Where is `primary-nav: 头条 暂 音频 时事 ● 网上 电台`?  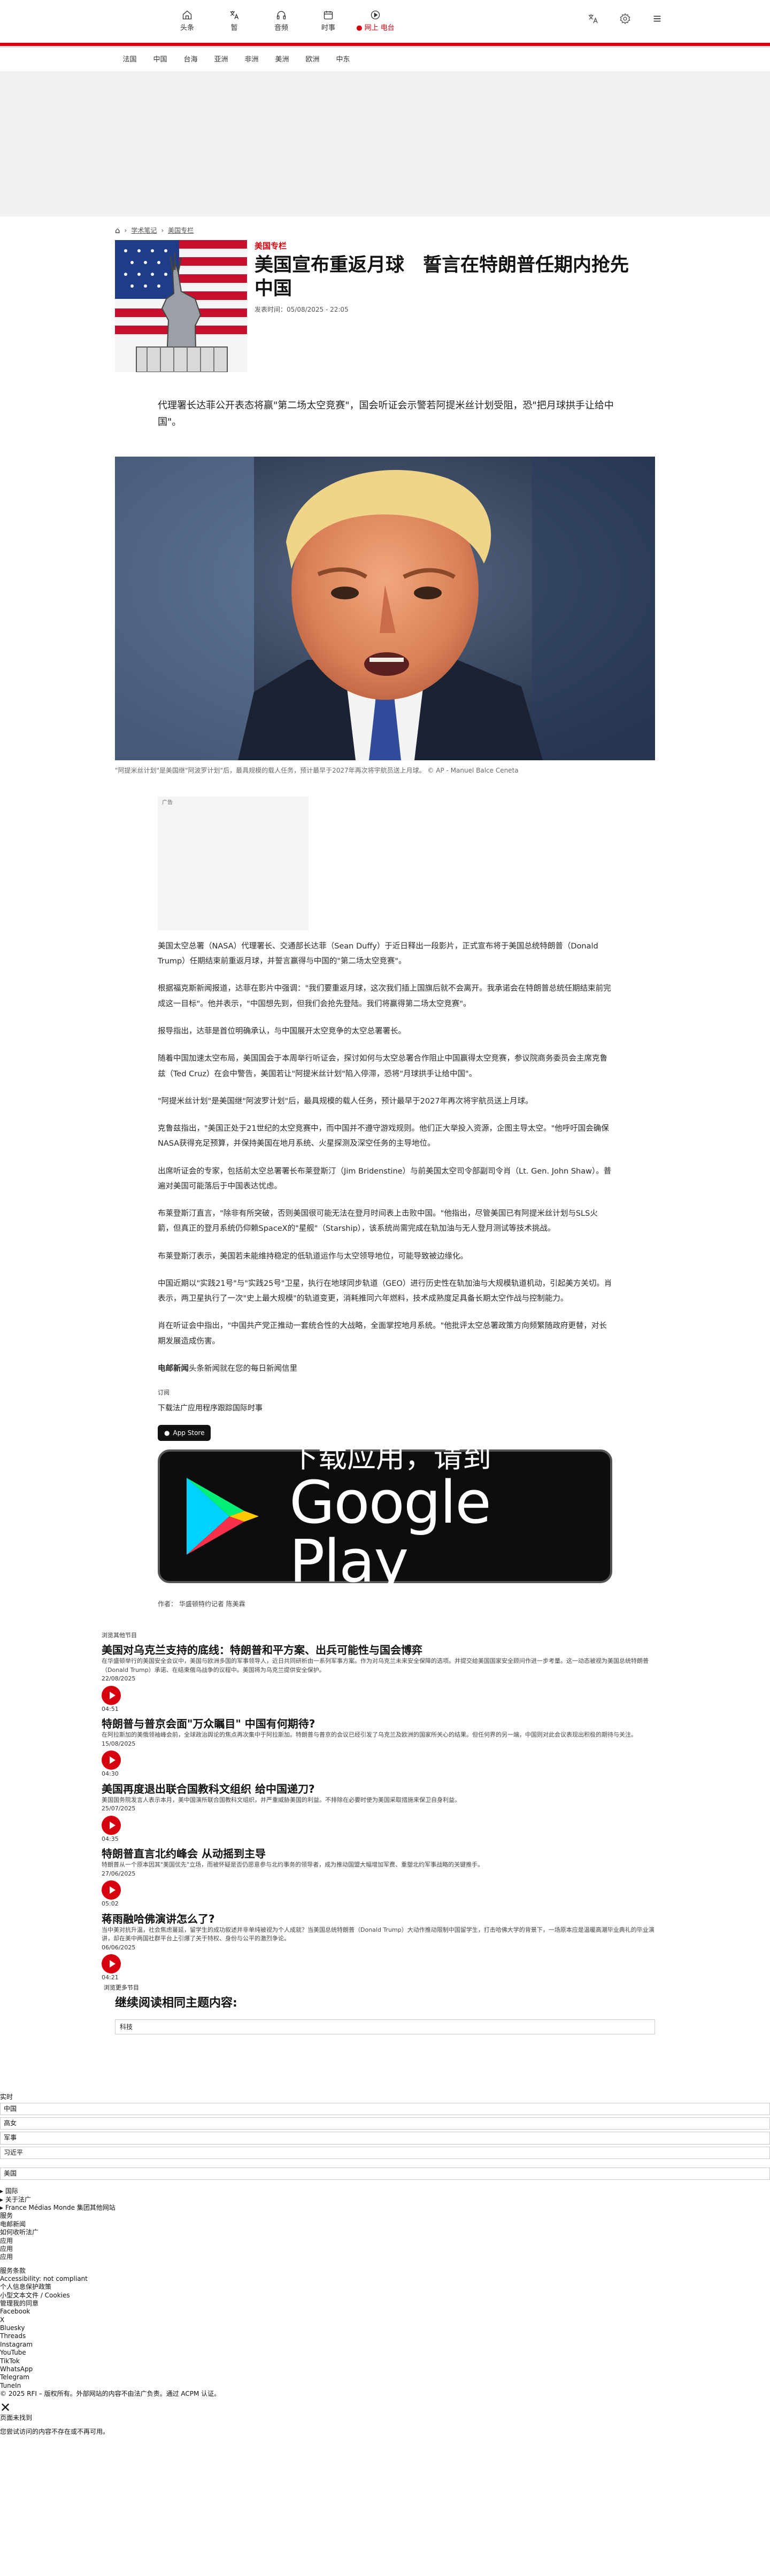 primary-nav: 头条 暂 音频 时事 ● 网上 电台 is located at coordinates (281, 21).